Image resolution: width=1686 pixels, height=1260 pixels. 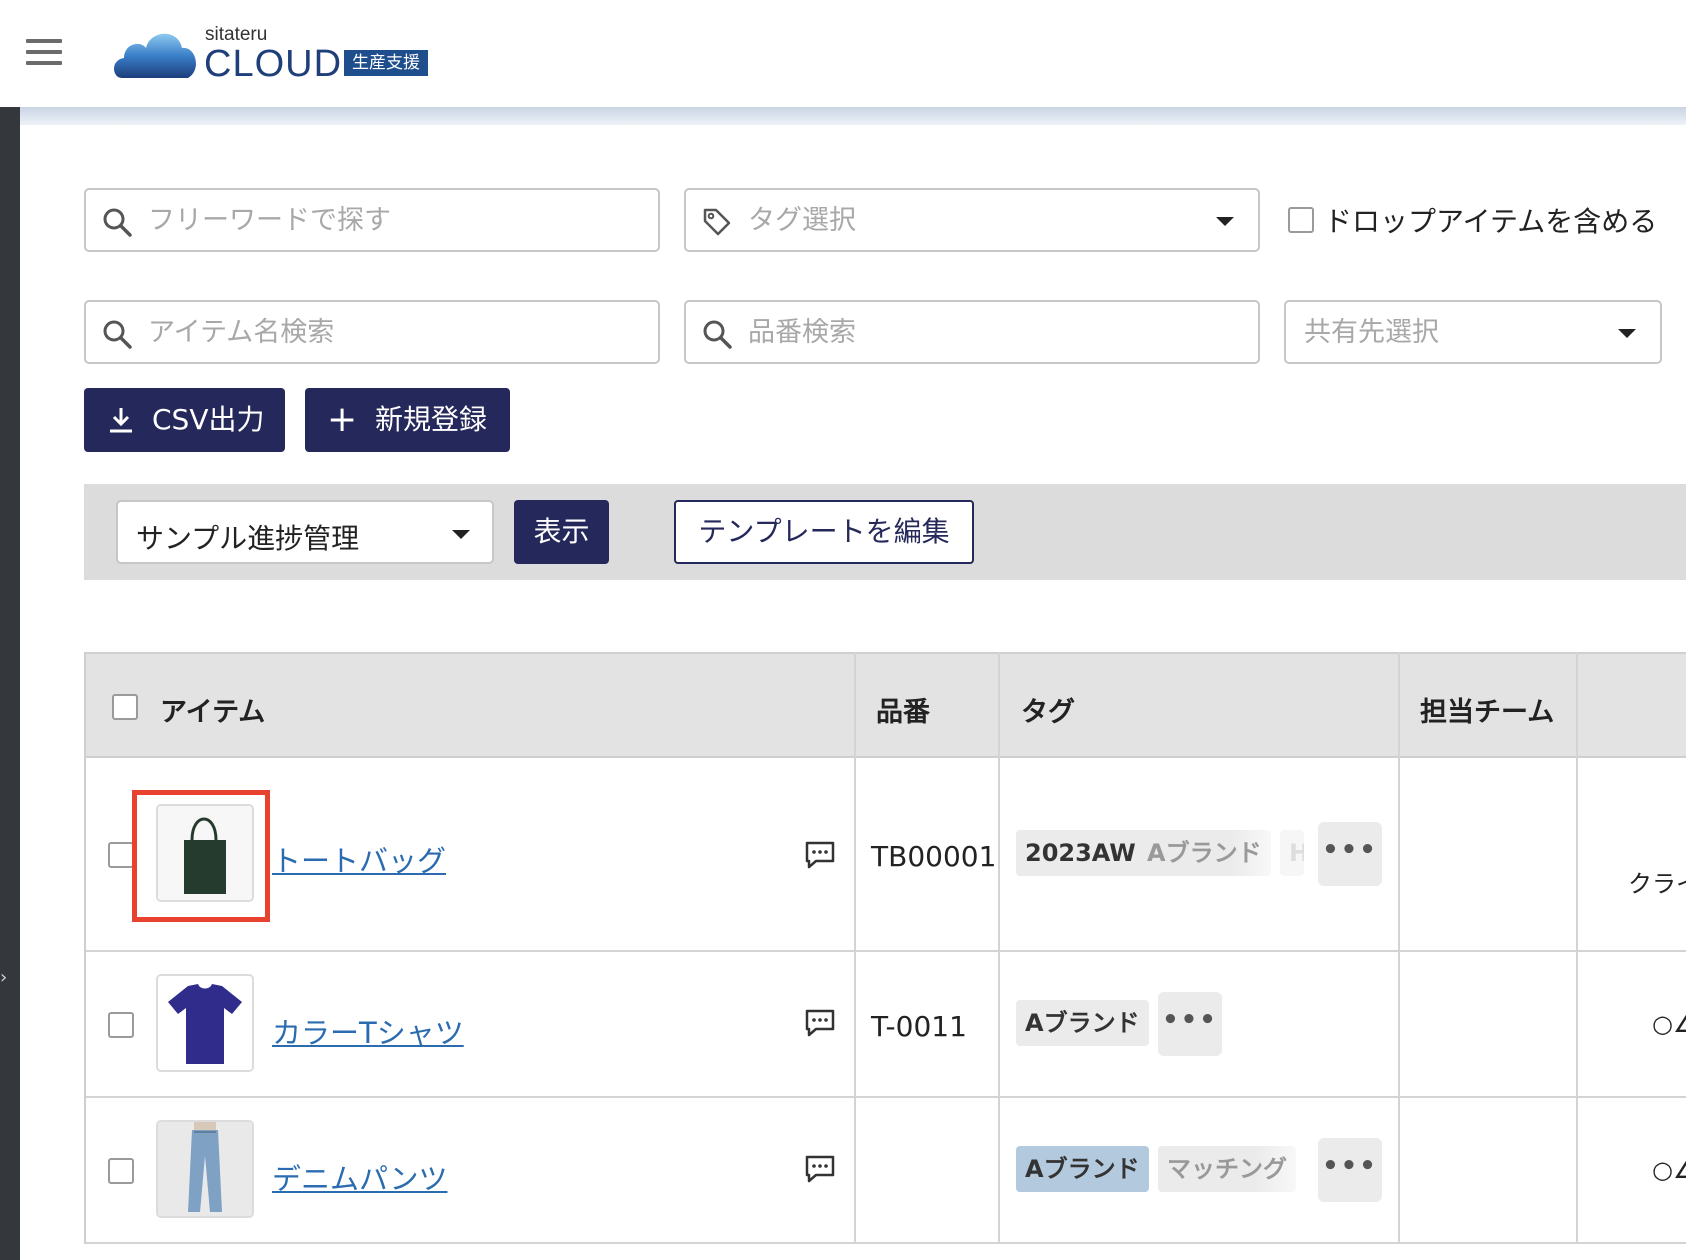 What do you see at coordinates (368, 1031) in the screenshot?
I see `item-link: カラーTシャツ` at bounding box center [368, 1031].